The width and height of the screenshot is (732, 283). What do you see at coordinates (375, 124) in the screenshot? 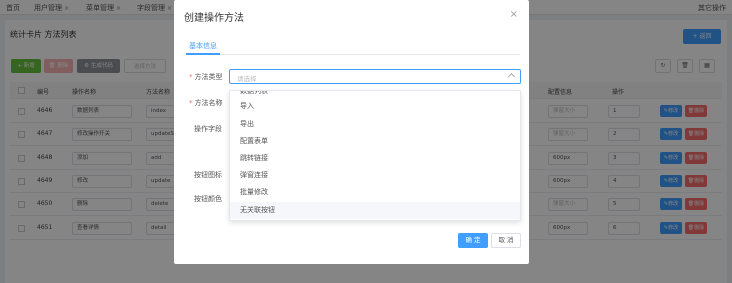
I see `dropdown-option: 导出` at bounding box center [375, 124].